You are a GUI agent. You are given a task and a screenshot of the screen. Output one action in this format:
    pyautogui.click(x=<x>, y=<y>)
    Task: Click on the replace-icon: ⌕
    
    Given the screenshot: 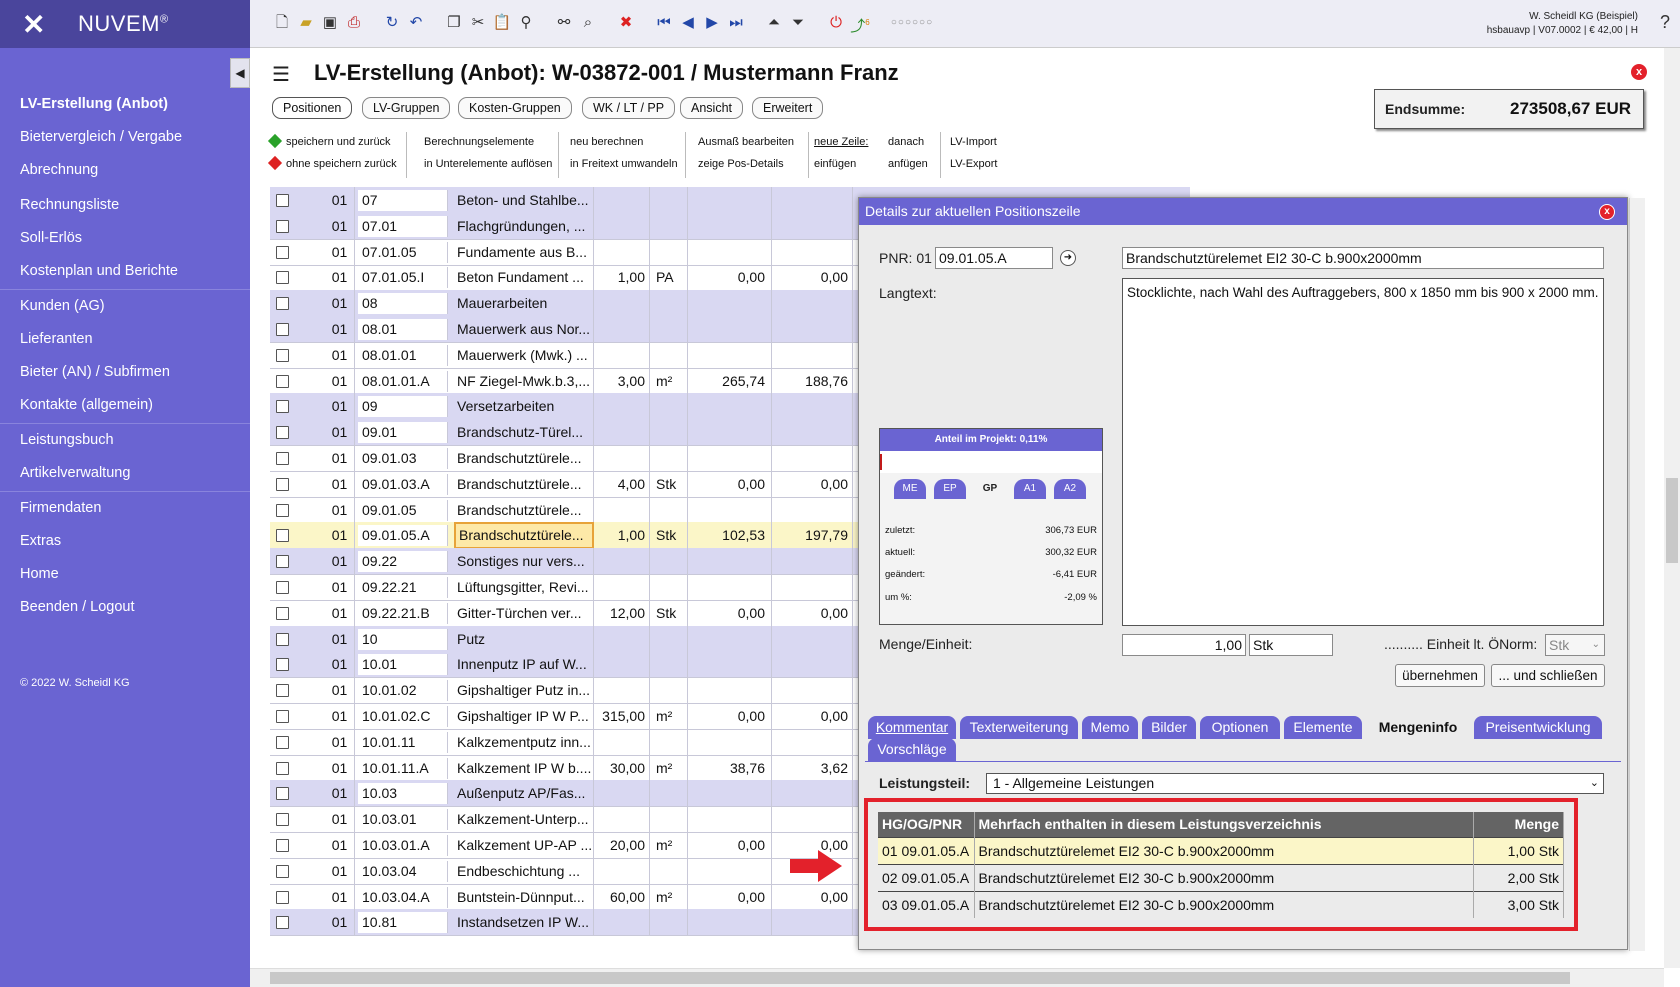 What is the action you would take?
    pyautogui.click(x=588, y=23)
    